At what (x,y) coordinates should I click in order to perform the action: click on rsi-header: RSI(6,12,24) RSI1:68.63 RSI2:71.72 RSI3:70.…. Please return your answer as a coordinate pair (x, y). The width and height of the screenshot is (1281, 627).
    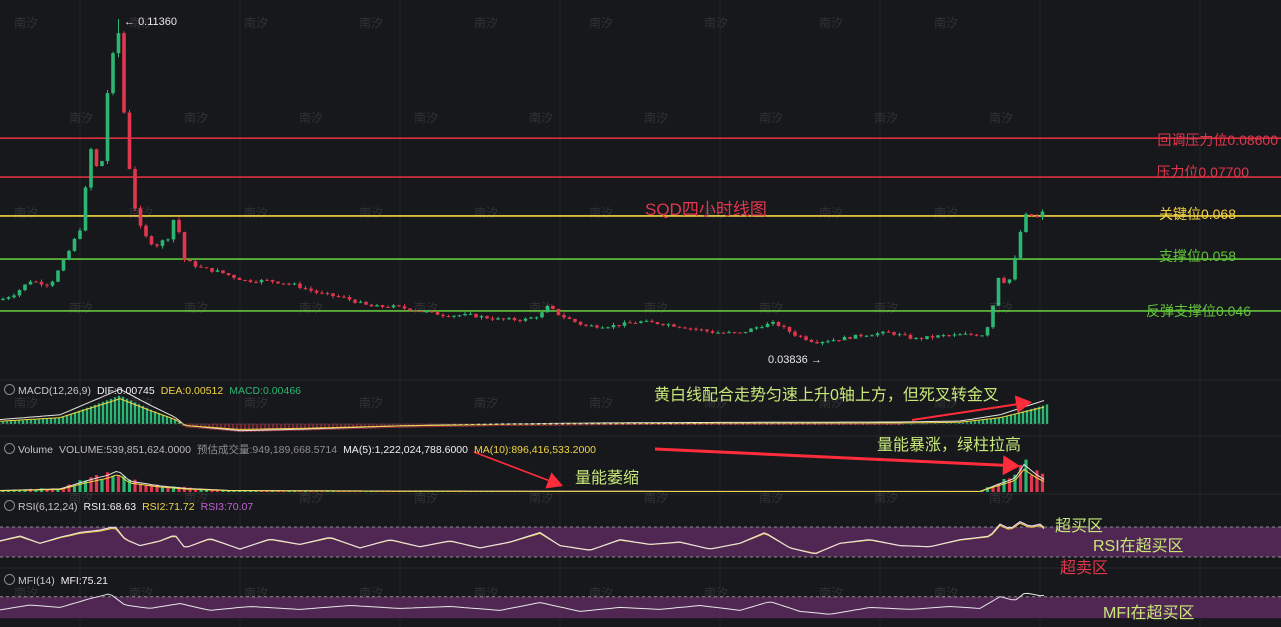
    Looking at the image, I should click on (131, 506).